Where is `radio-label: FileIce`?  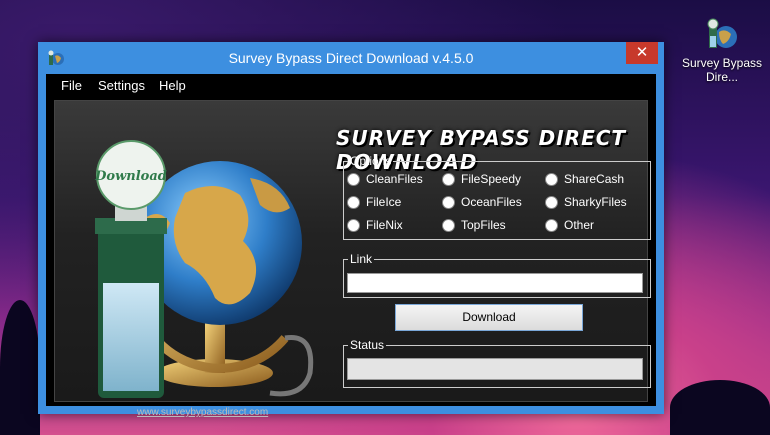 radio-label: FileIce is located at coordinates (384, 202).